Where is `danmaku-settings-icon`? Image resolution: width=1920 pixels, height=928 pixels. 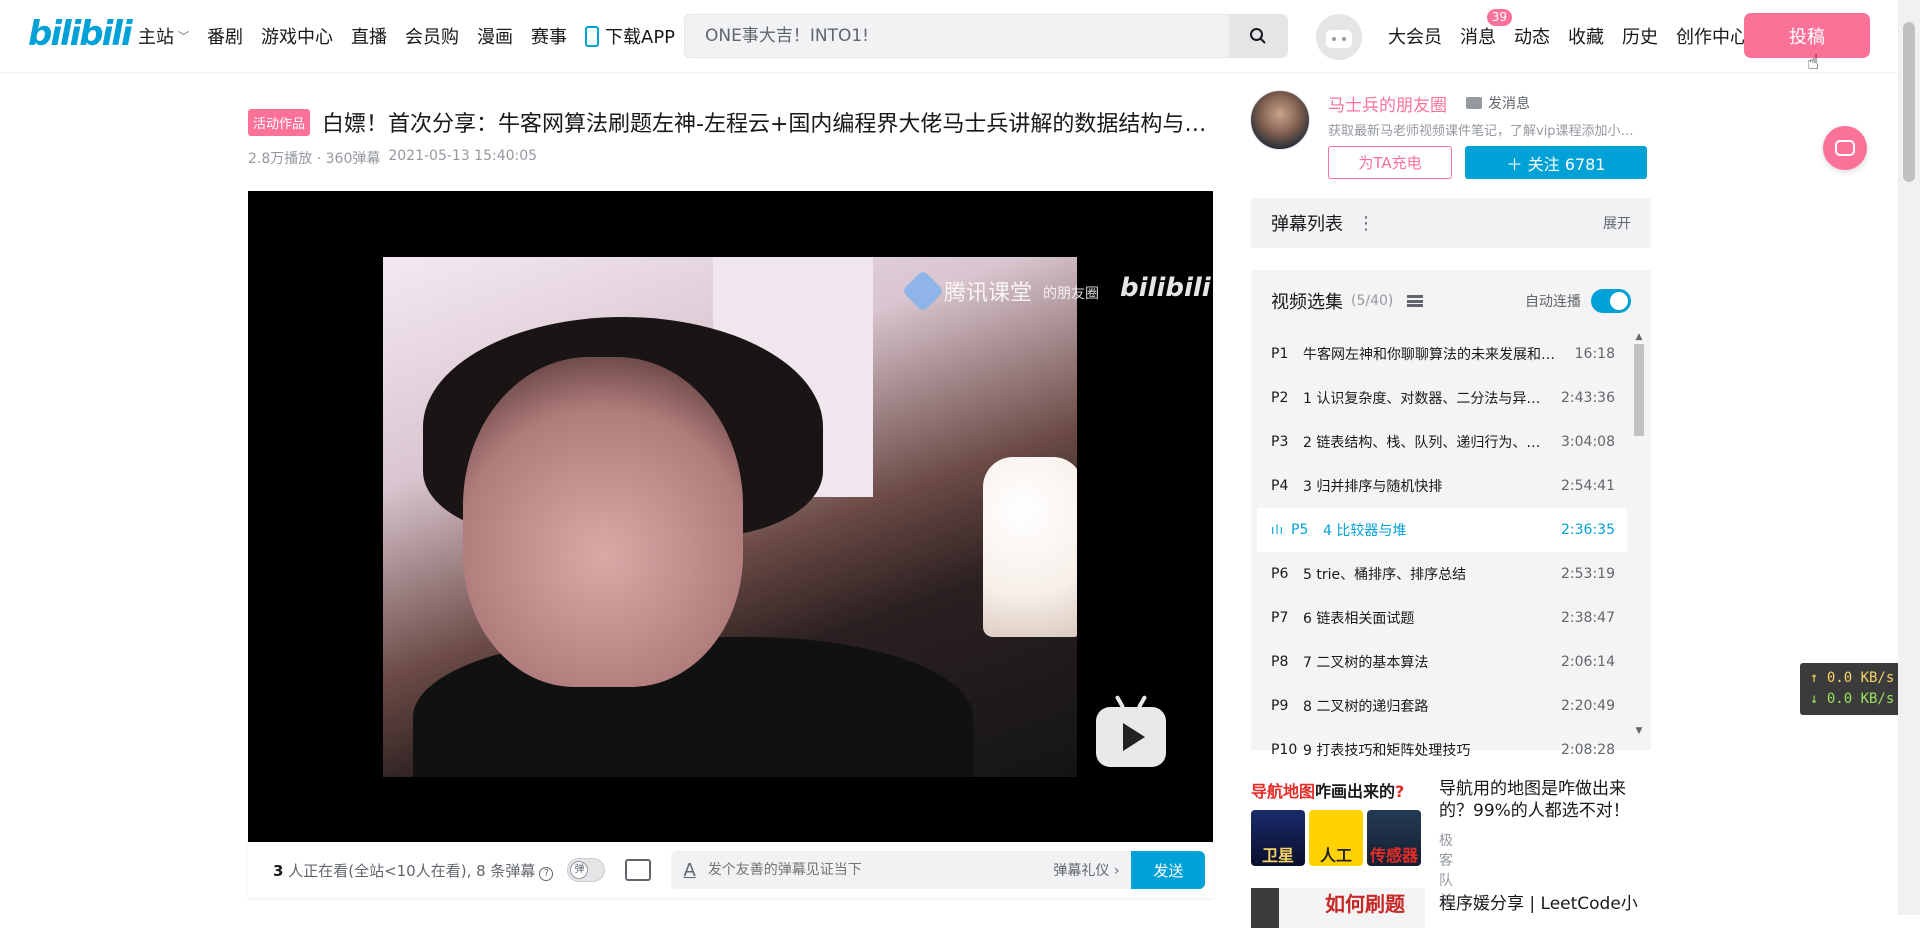 danmaku-settings-icon is located at coordinates (638, 870).